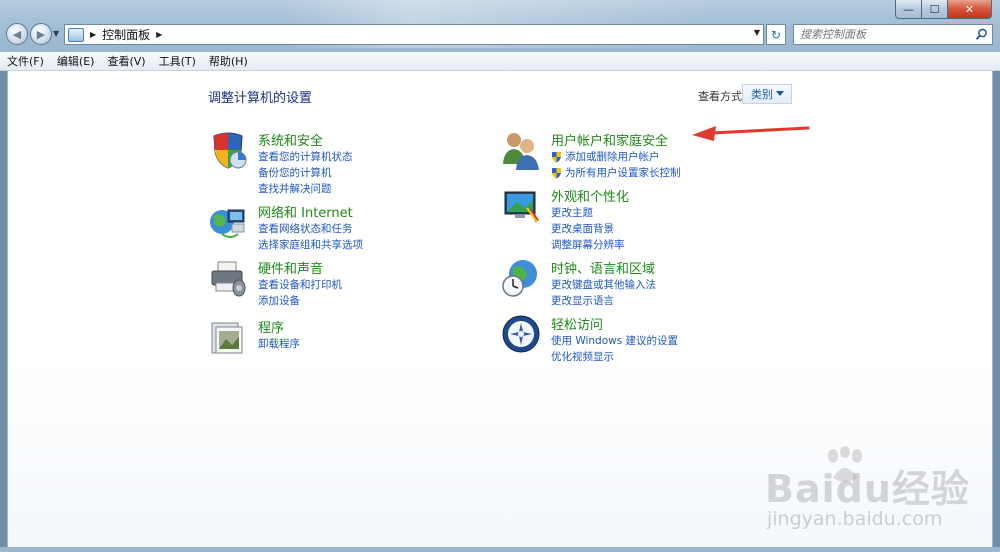 The image size is (1000, 552). What do you see at coordinates (227, 338) in the screenshot?
I see `programs-icon` at bounding box center [227, 338].